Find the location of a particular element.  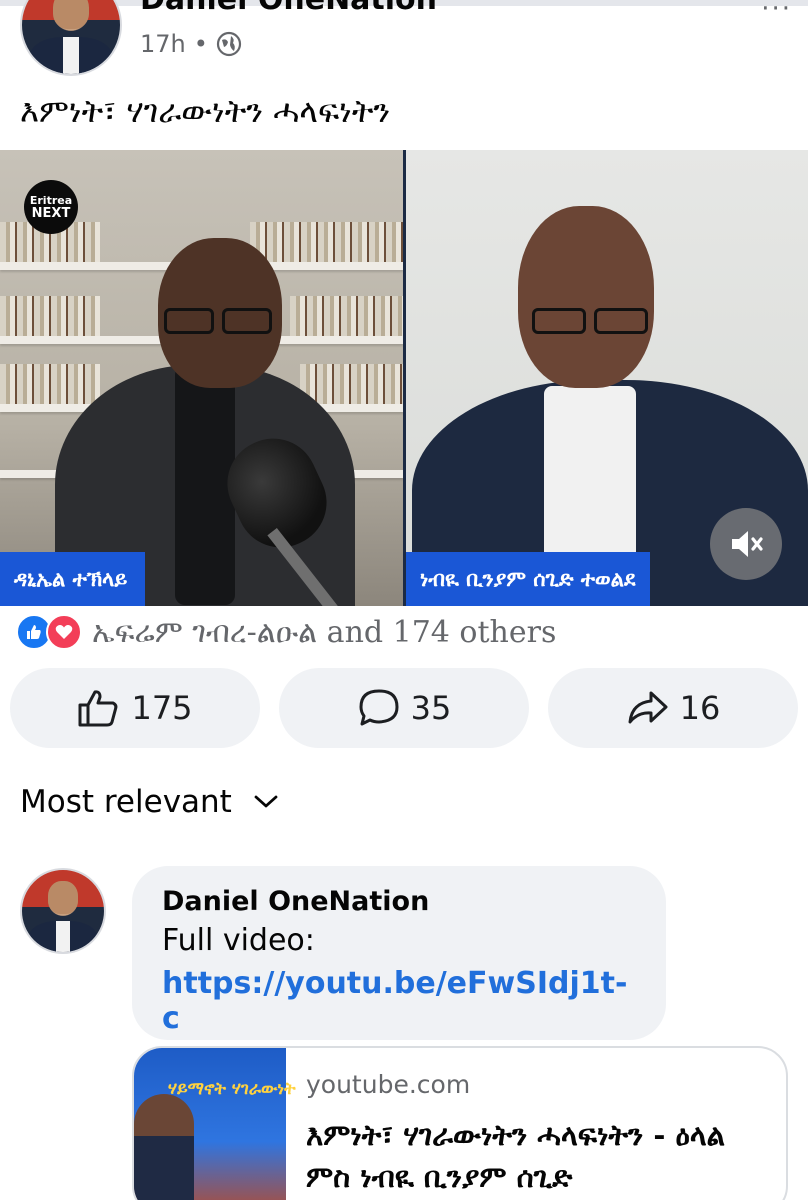

speaker-muted-glyph is located at coordinates (747, 544).